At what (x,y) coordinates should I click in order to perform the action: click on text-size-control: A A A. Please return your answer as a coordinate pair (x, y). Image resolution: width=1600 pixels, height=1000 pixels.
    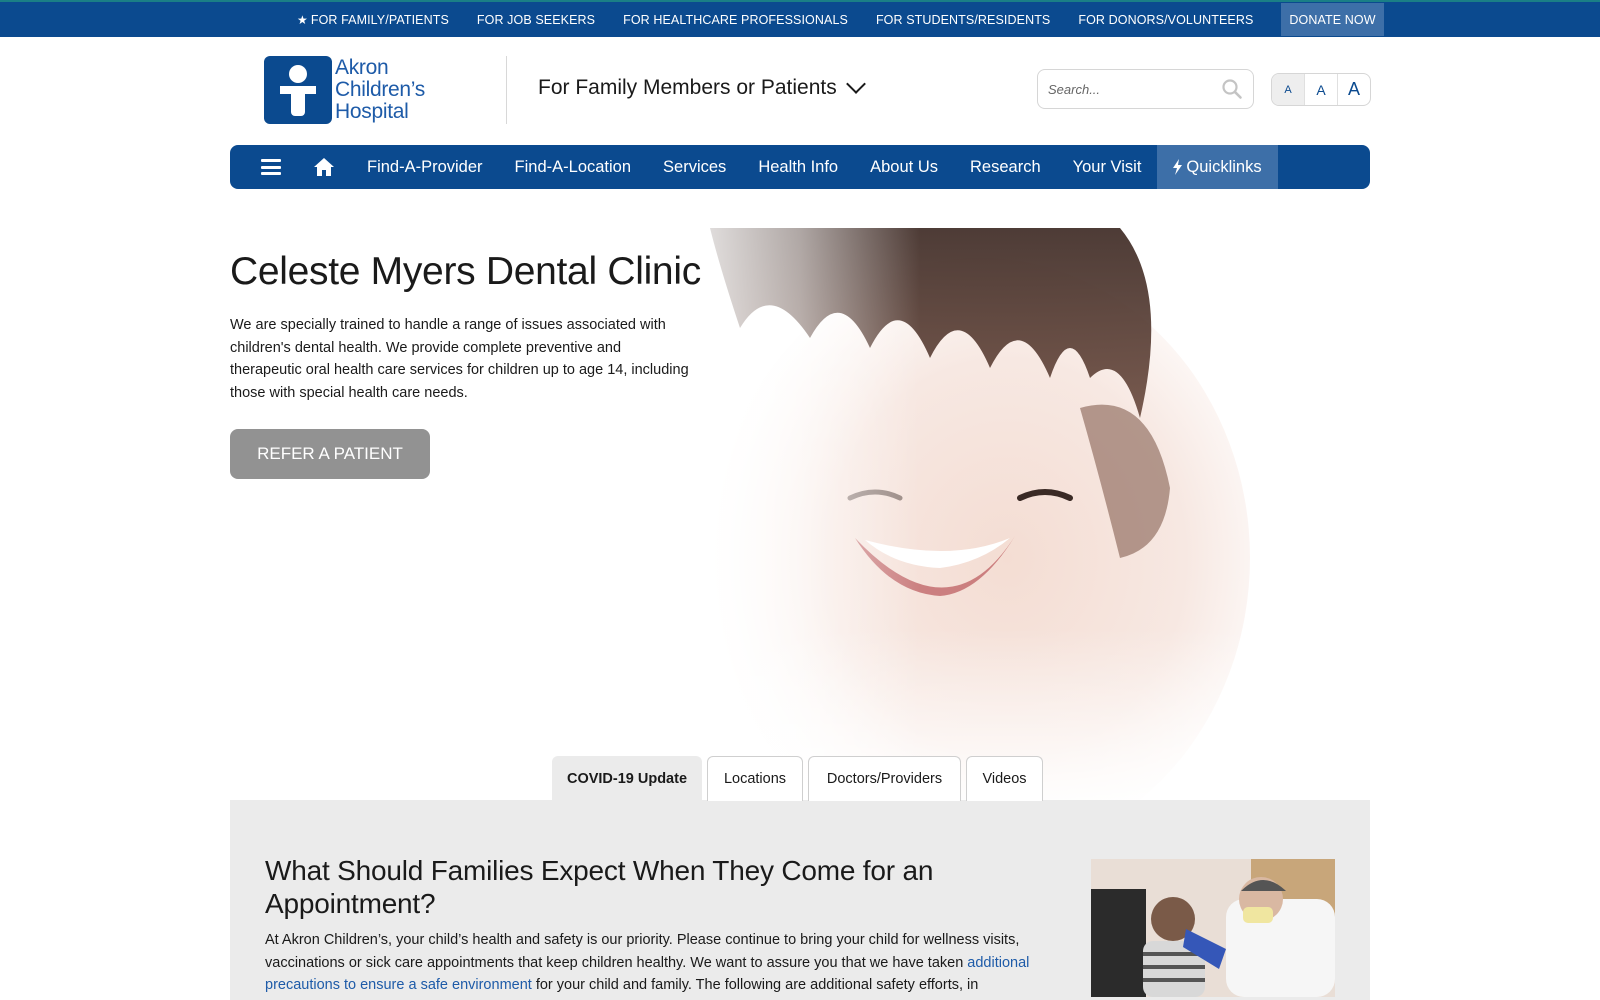
    Looking at the image, I should click on (1321, 89).